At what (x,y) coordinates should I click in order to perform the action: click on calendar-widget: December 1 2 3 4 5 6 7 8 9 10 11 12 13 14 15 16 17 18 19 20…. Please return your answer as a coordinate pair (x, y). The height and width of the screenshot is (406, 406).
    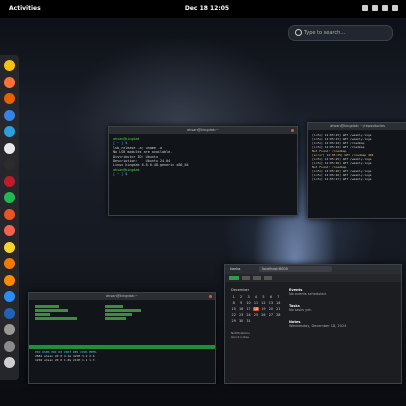
    Looking at the image, I should click on (256, 313).